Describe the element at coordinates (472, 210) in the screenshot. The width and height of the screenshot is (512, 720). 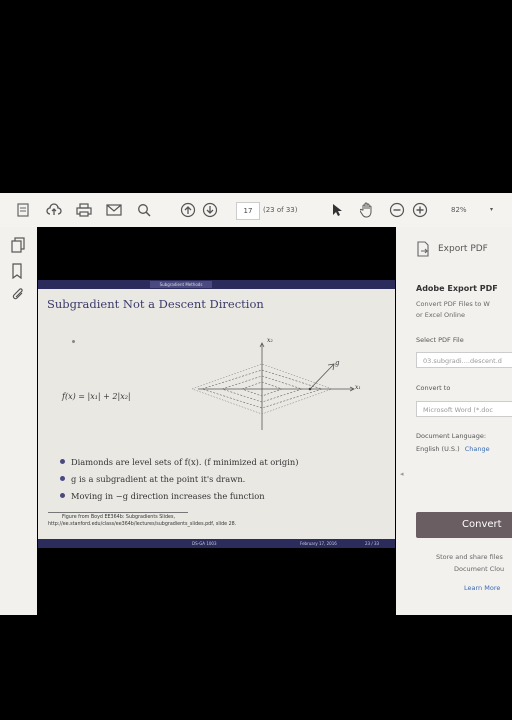
I see `zoom-select: 82% ▾` at that location.